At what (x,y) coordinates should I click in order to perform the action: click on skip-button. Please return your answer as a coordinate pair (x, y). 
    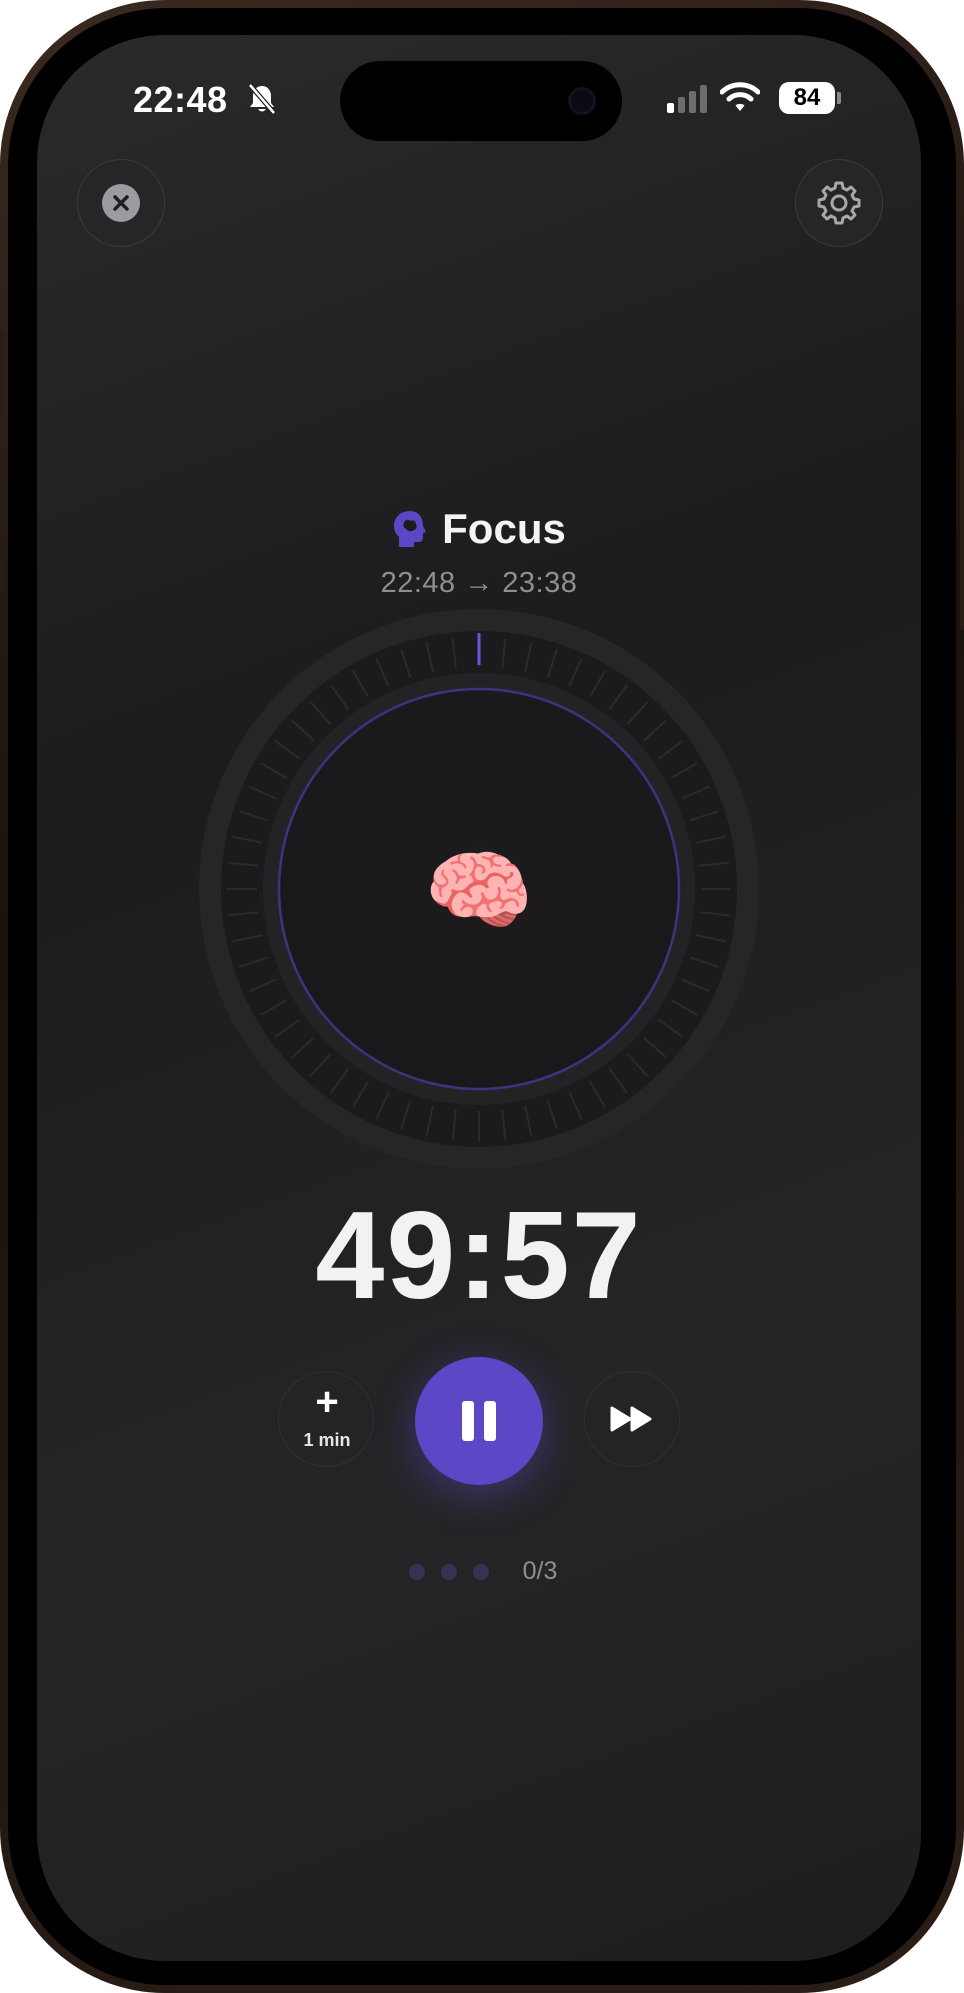
    Looking at the image, I should click on (632, 1419).